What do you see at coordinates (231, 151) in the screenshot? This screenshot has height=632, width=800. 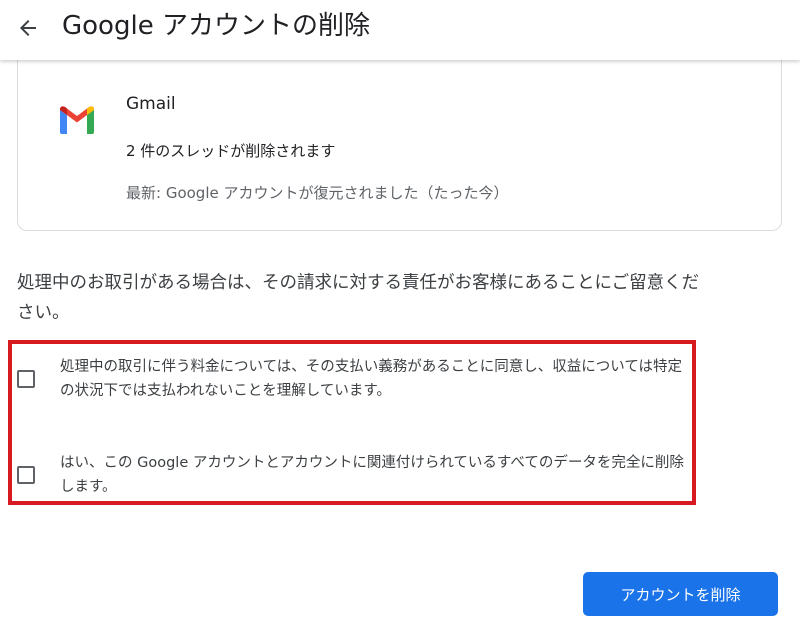 I see `thread-count-text: 2 件のスレッドが削除されます` at bounding box center [231, 151].